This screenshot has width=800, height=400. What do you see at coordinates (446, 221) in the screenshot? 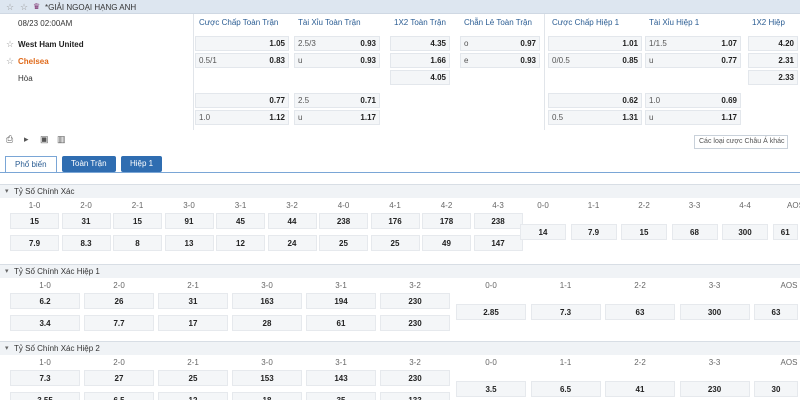
I see `odds-button: 178` at bounding box center [446, 221].